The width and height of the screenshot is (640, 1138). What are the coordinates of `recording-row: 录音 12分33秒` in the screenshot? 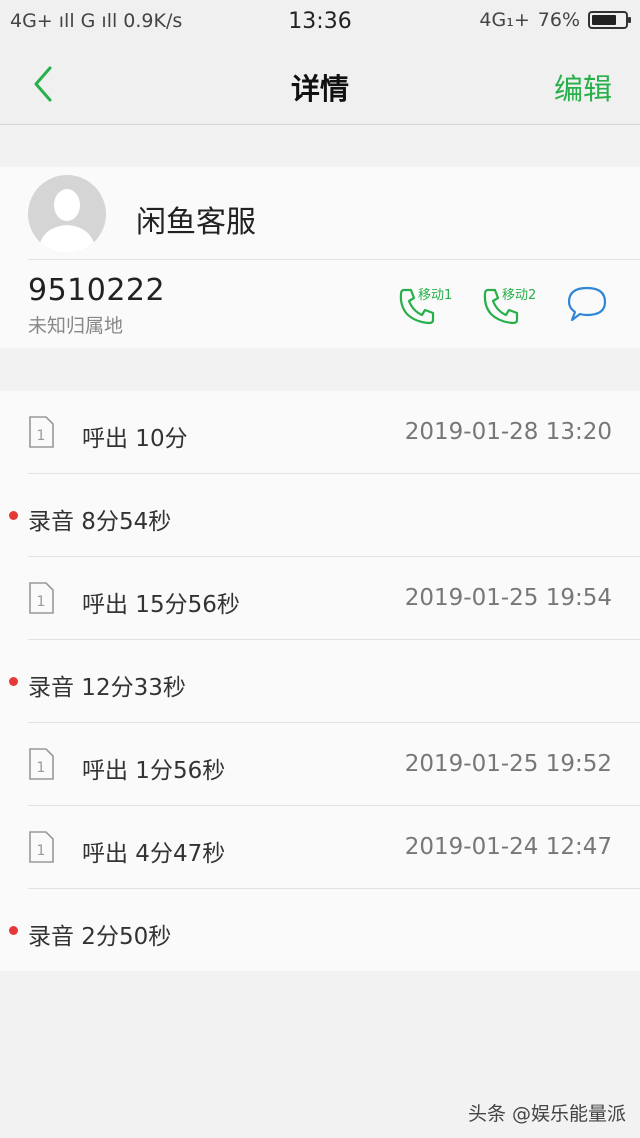 It's located at (320, 681).